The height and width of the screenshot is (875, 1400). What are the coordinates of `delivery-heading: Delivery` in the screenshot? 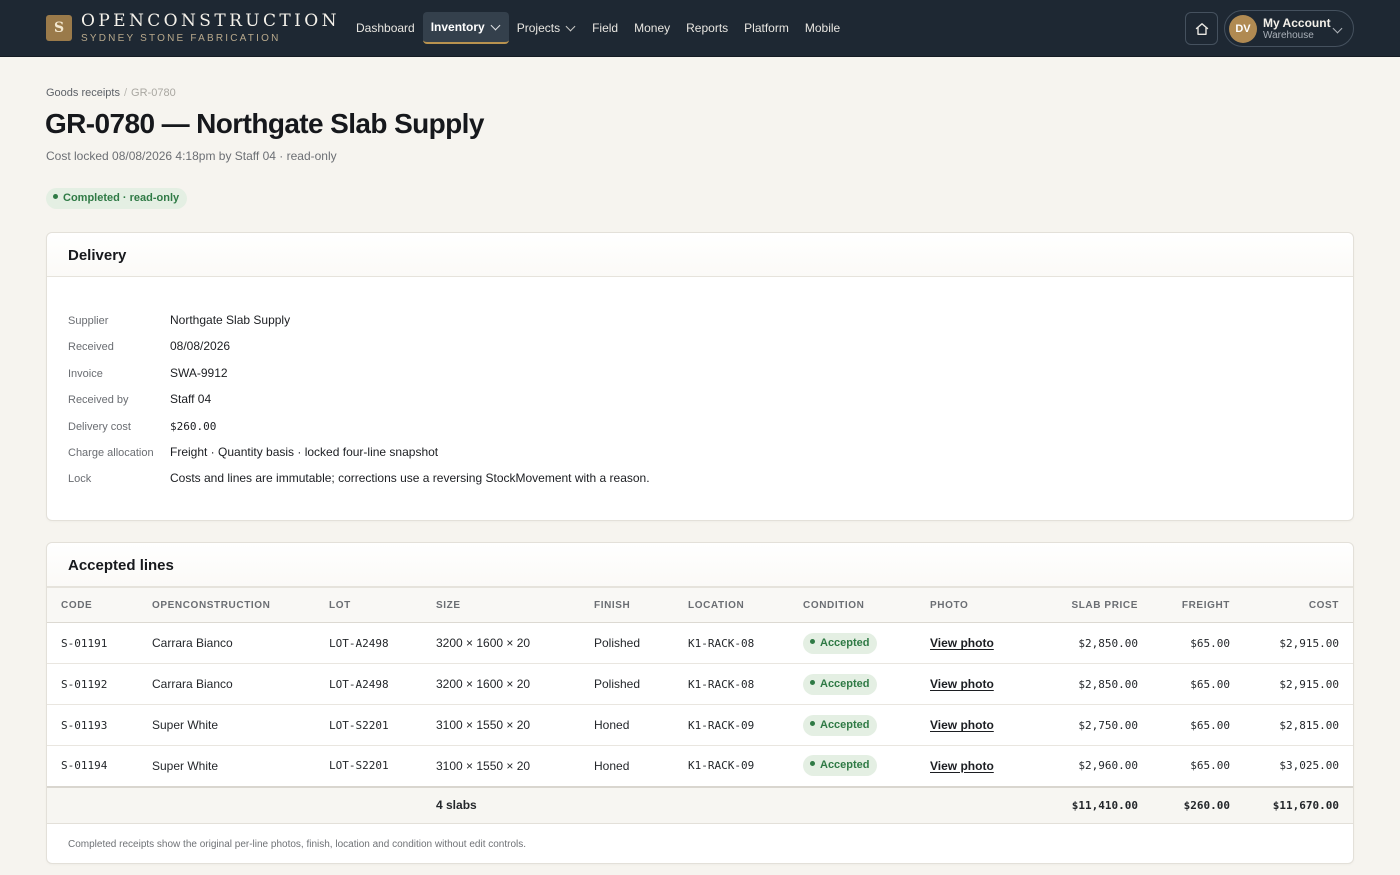 It's located at (700, 255).